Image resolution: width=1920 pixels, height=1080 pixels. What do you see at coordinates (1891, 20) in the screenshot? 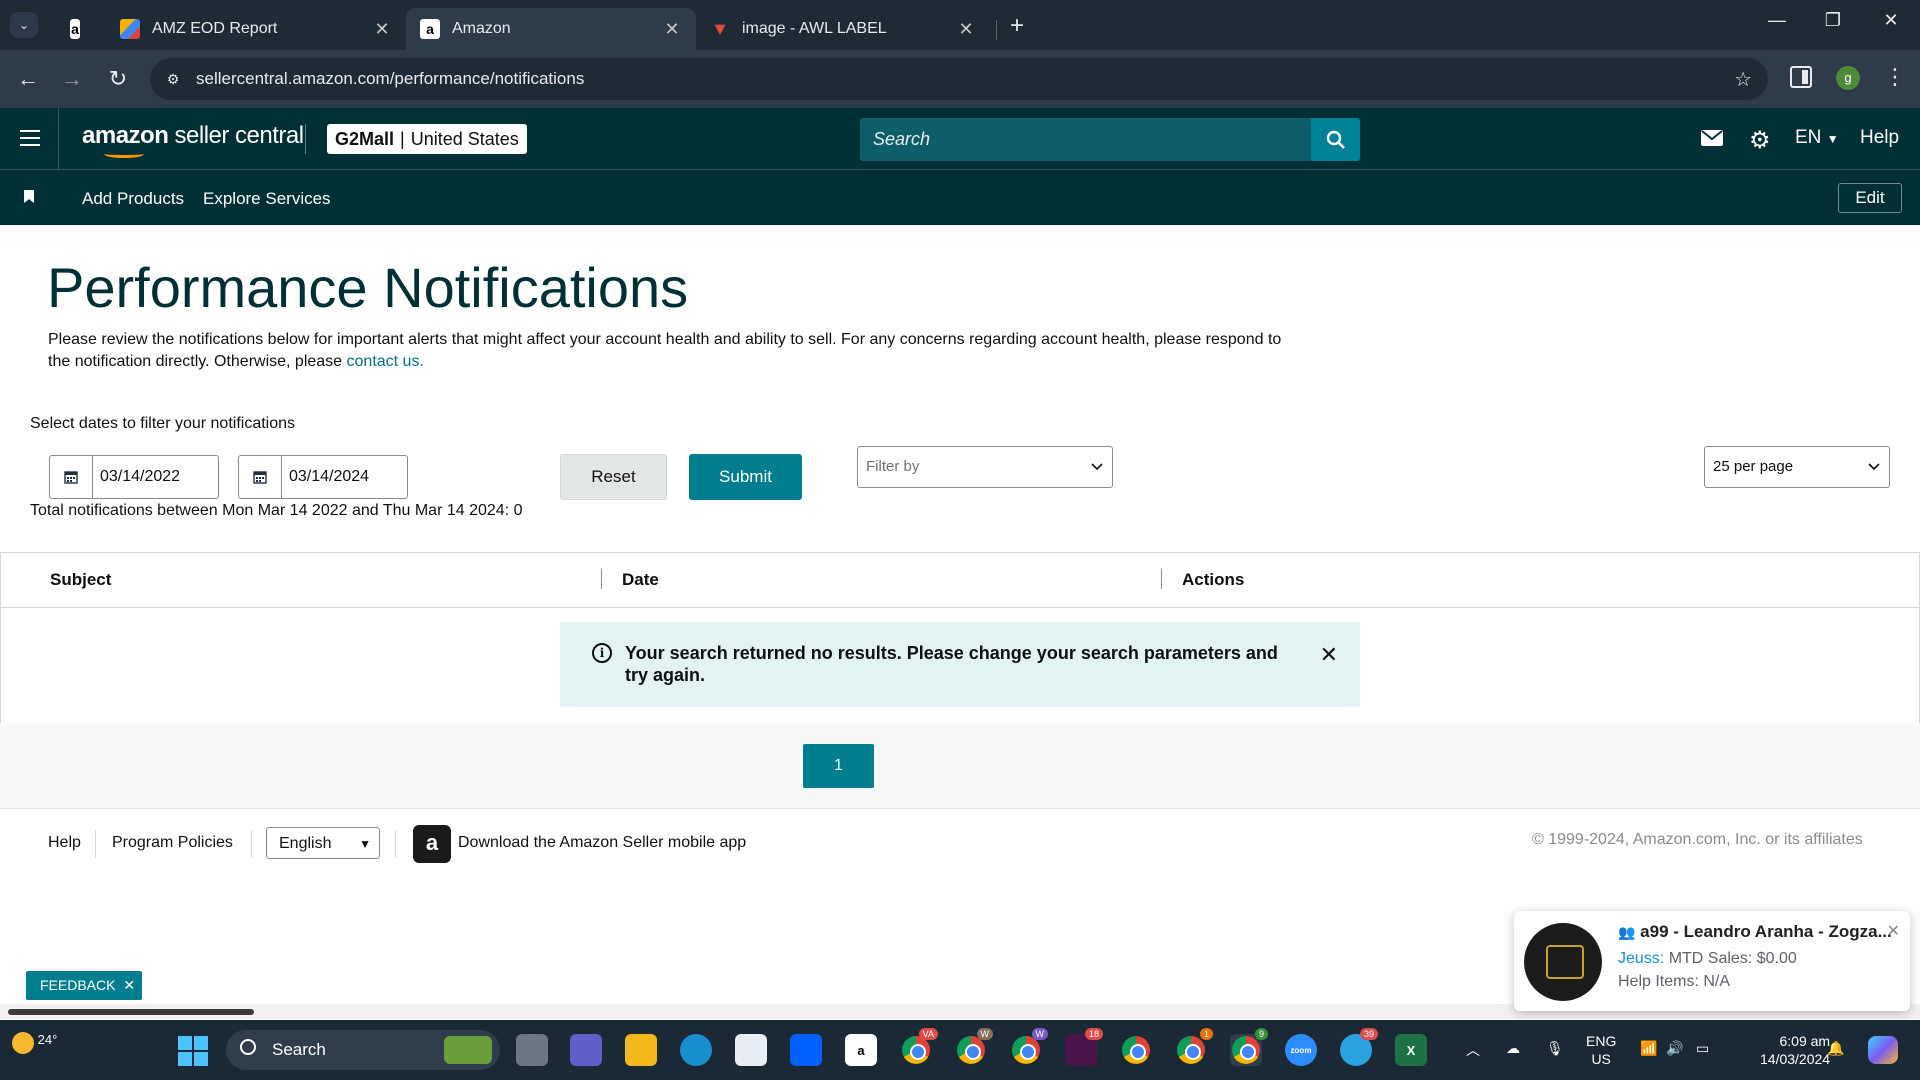
I see `window-close-icon: ✕` at bounding box center [1891, 20].